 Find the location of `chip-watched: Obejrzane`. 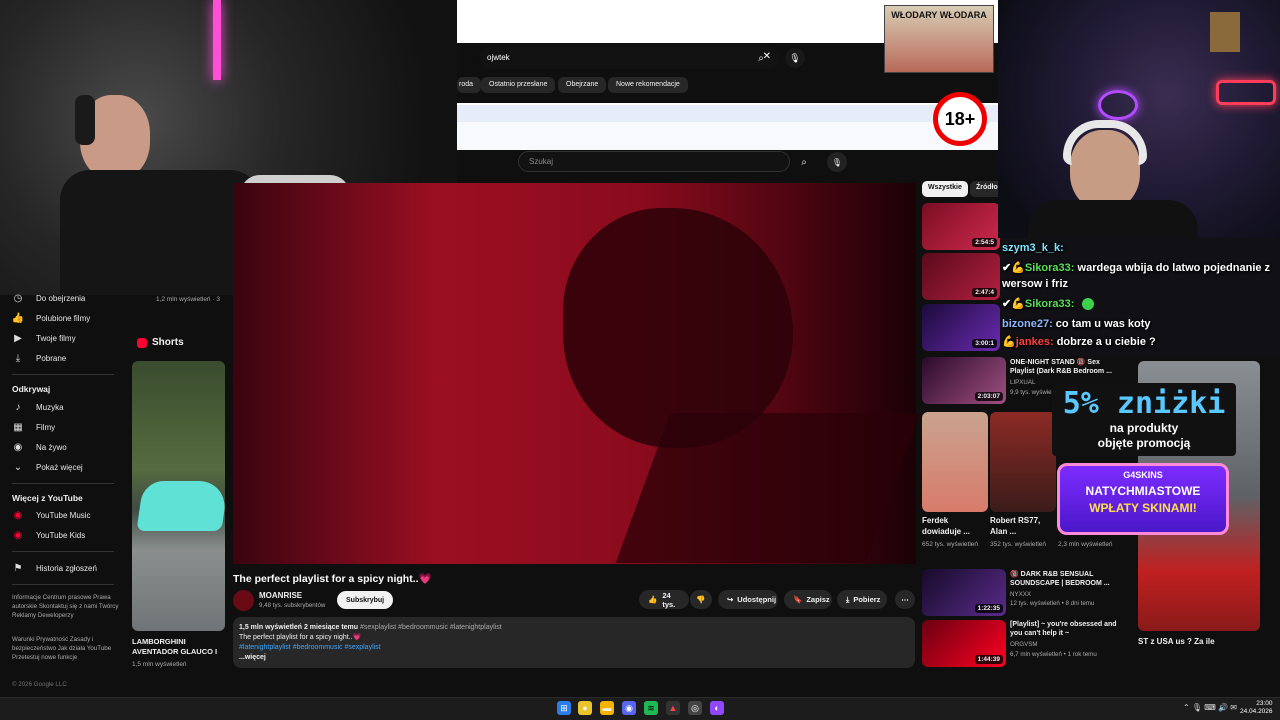

chip-watched: Obejrzane is located at coordinates (582, 85).